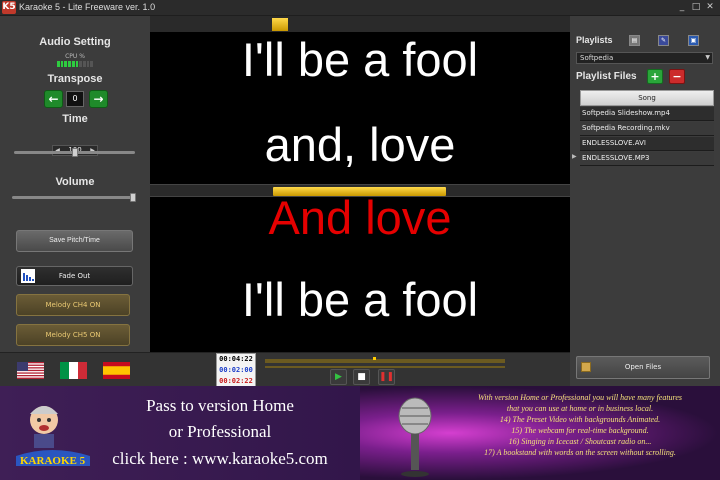  I want to click on promo-line-3: click here : www.karaoke5.com, so click(220, 459).